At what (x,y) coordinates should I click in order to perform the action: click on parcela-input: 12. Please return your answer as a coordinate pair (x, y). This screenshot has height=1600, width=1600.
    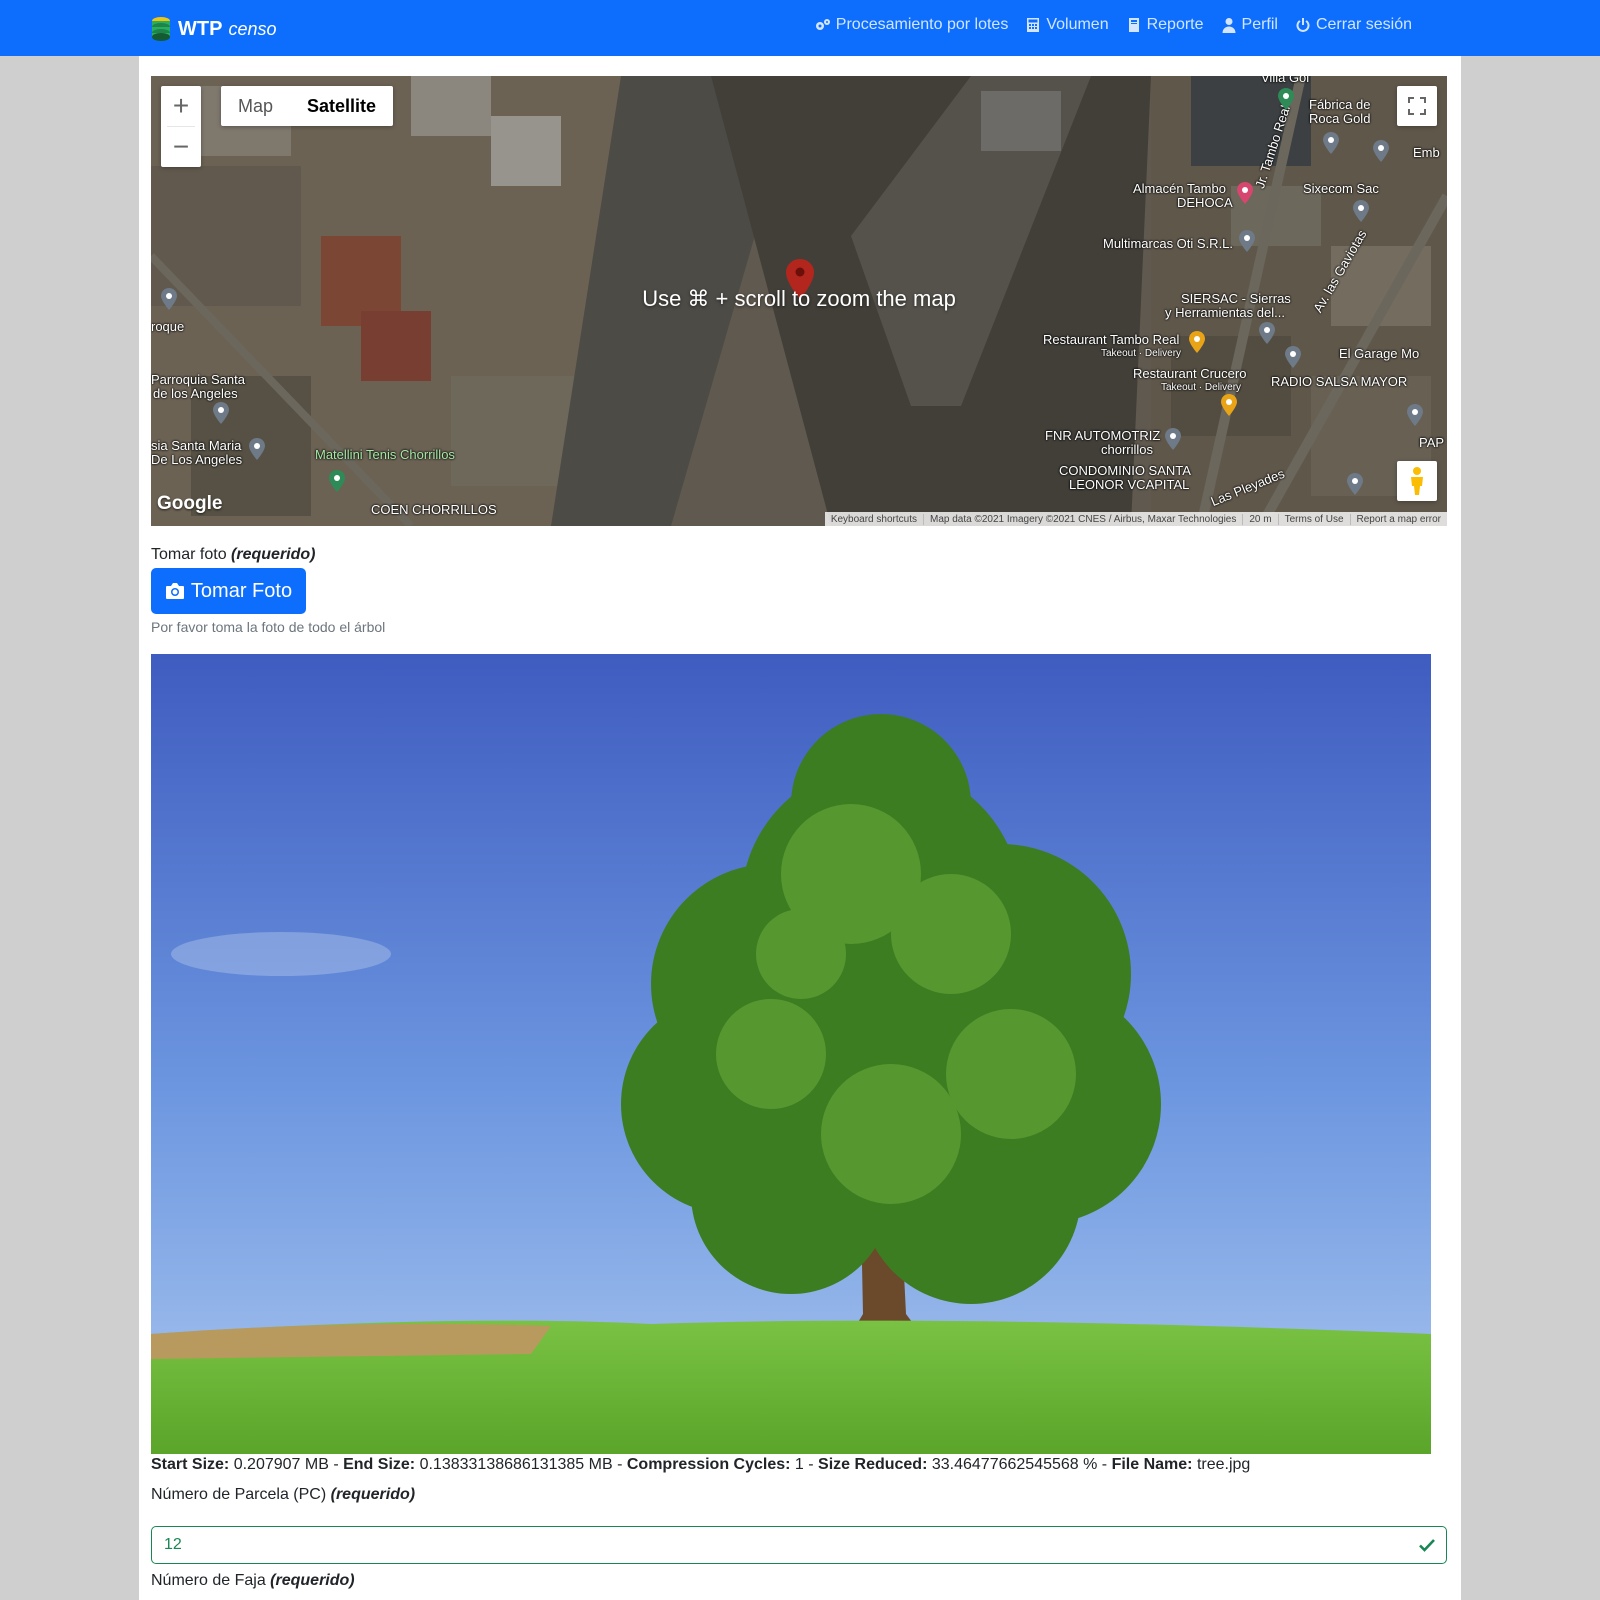
    Looking at the image, I should click on (799, 1545).